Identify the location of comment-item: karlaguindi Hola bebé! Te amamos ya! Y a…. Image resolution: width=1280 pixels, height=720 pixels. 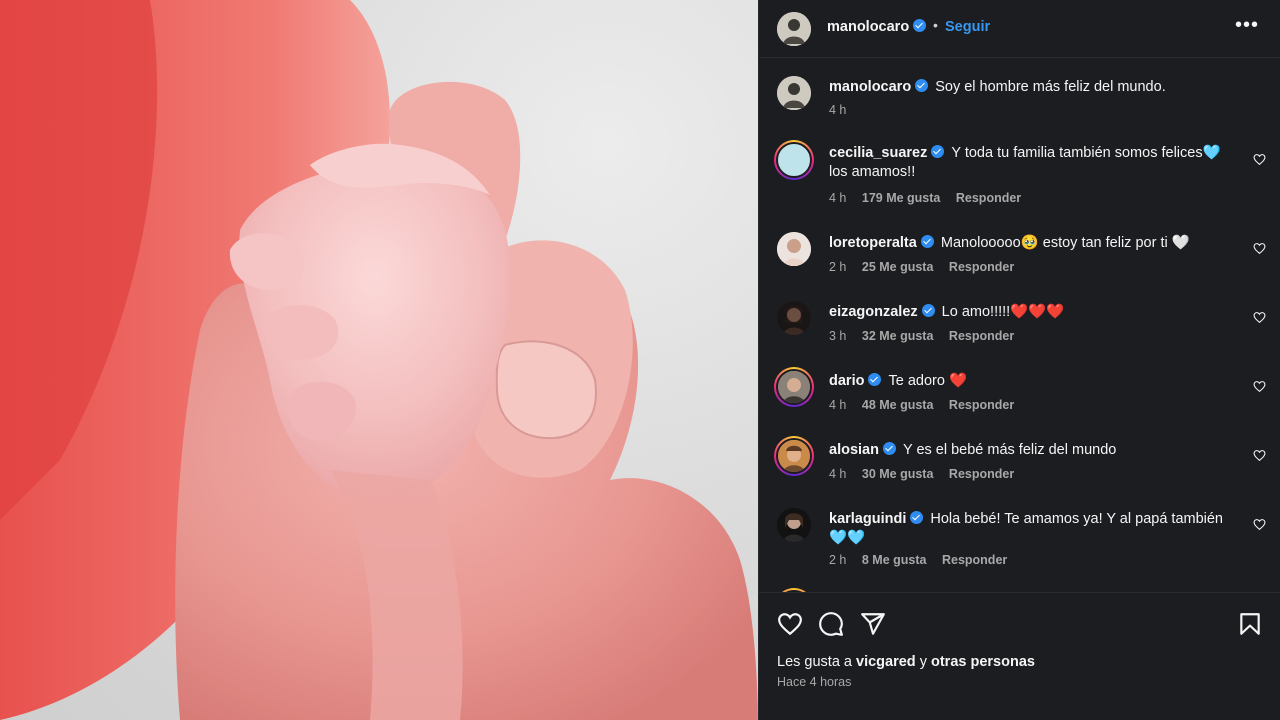
(1019, 541).